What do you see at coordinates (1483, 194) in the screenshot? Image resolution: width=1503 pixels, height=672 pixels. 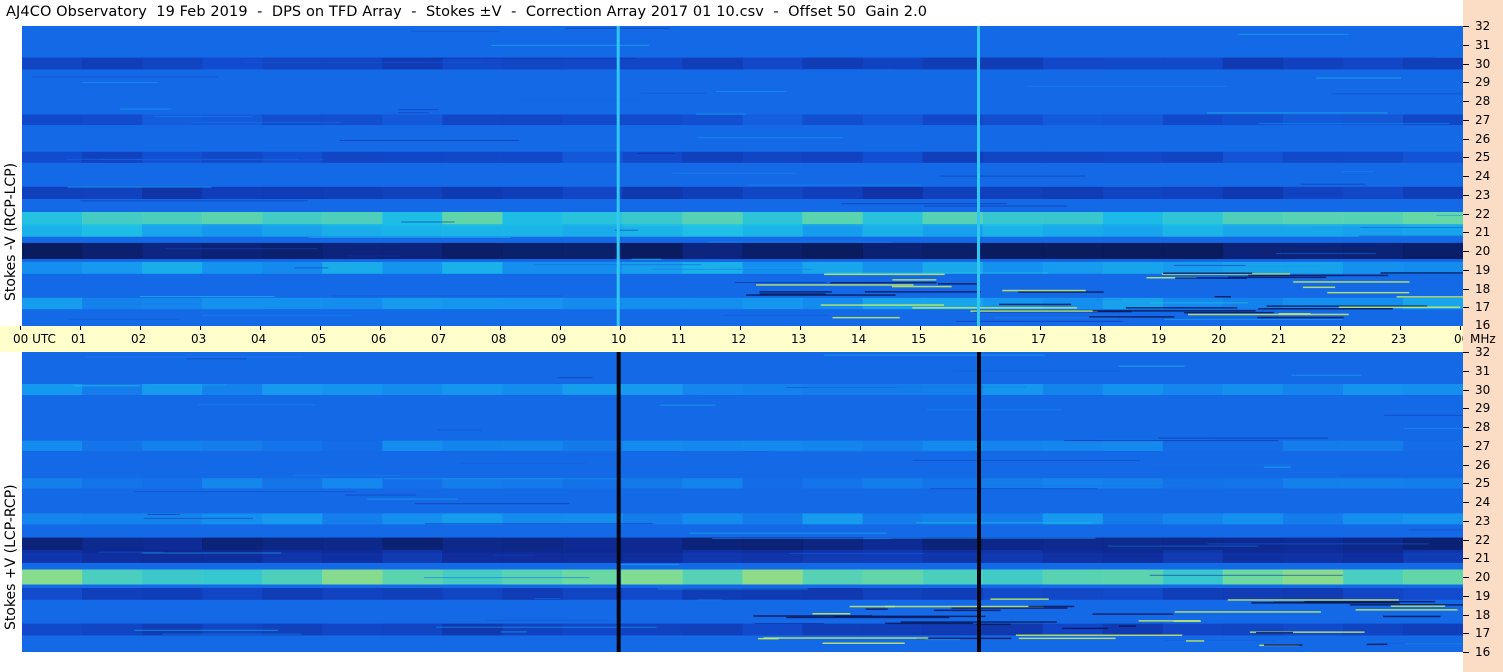 I see `freq-tick-label: 23` at bounding box center [1483, 194].